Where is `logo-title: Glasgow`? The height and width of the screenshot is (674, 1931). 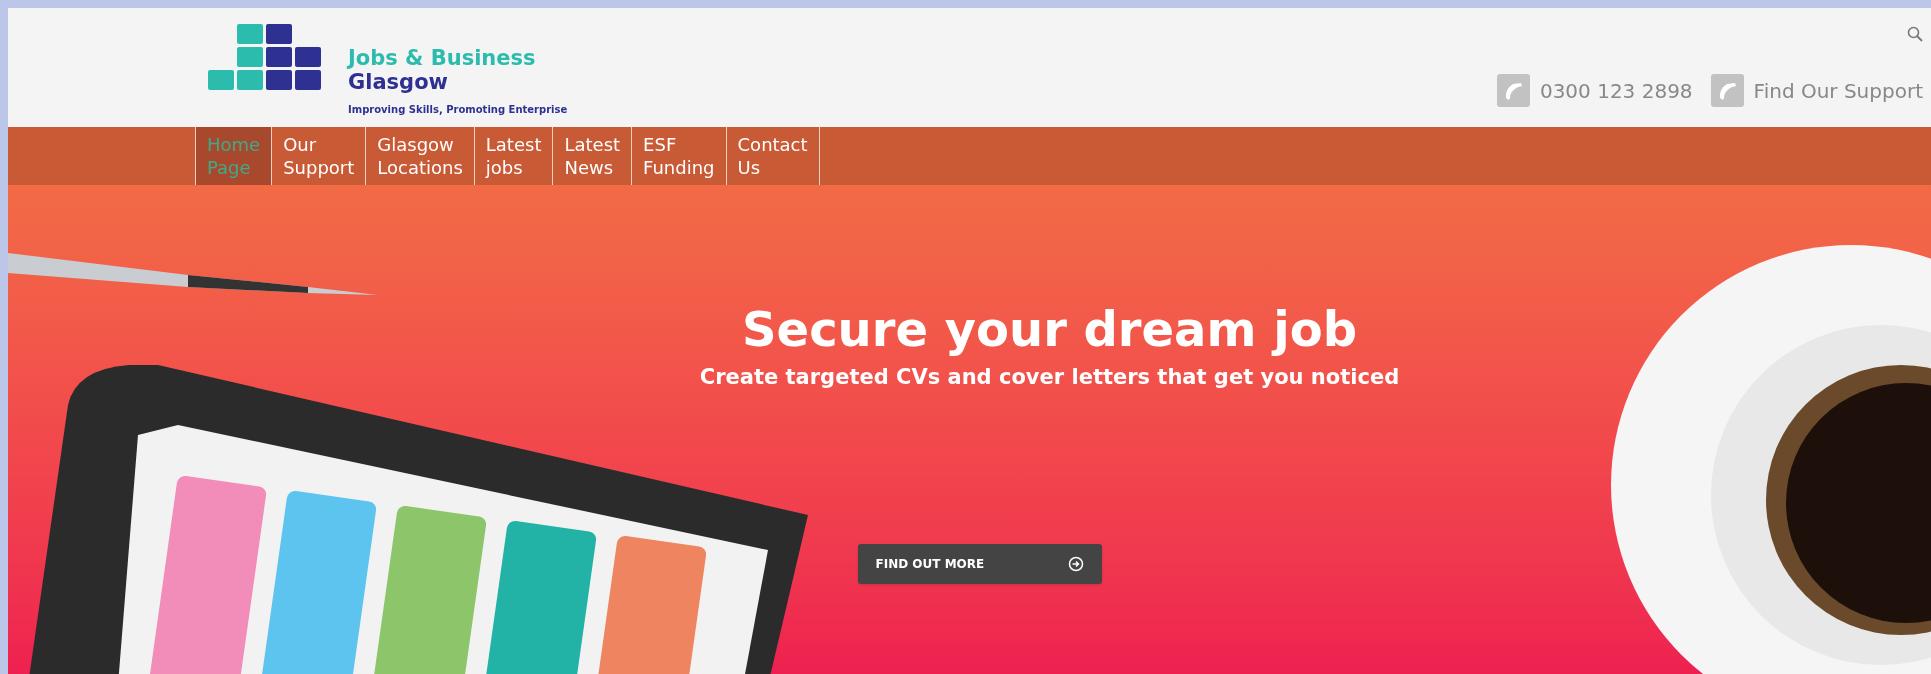
logo-title: Glasgow is located at coordinates (398, 82).